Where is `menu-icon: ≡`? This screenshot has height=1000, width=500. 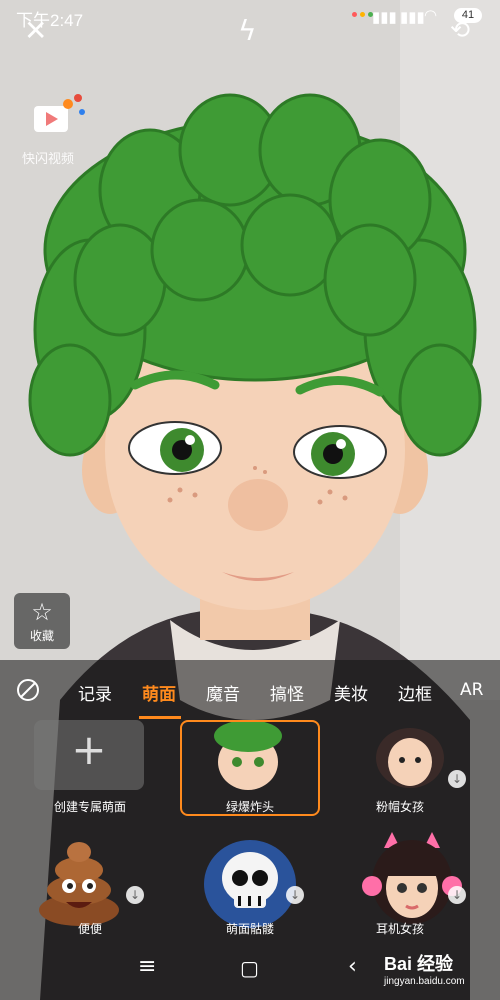 menu-icon: ≡ is located at coordinates (147, 966).